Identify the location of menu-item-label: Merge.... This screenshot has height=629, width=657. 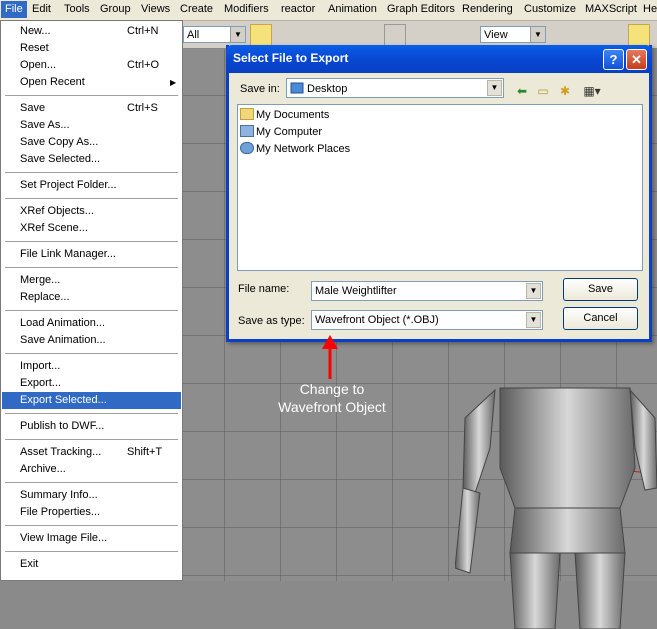
(40, 280).